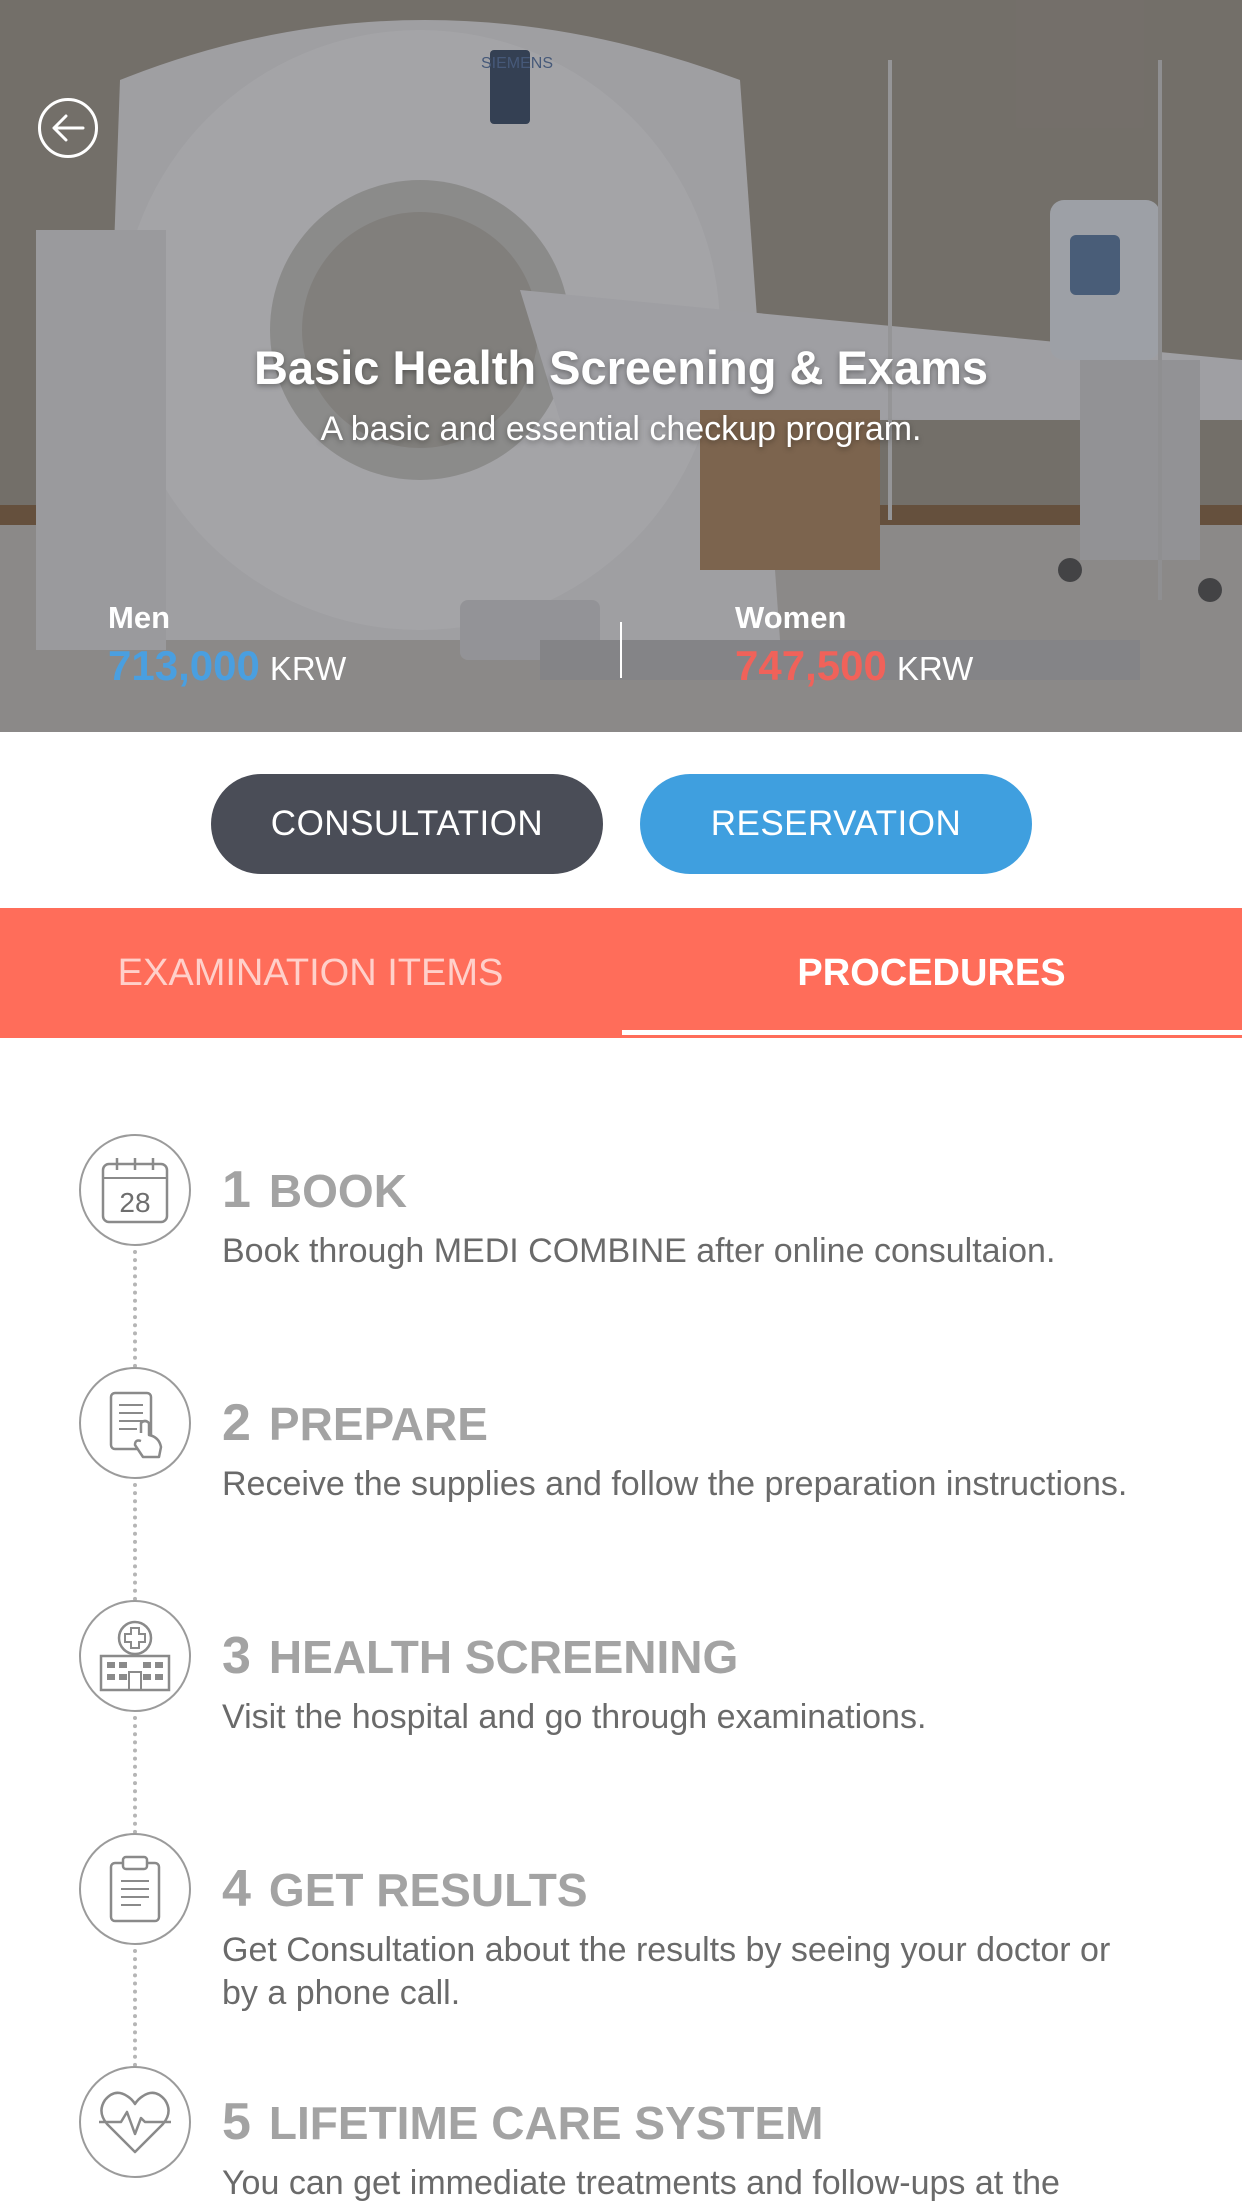  Describe the element at coordinates (337, 1191) in the screenshot. I see `step-title: BOOK` at that location.